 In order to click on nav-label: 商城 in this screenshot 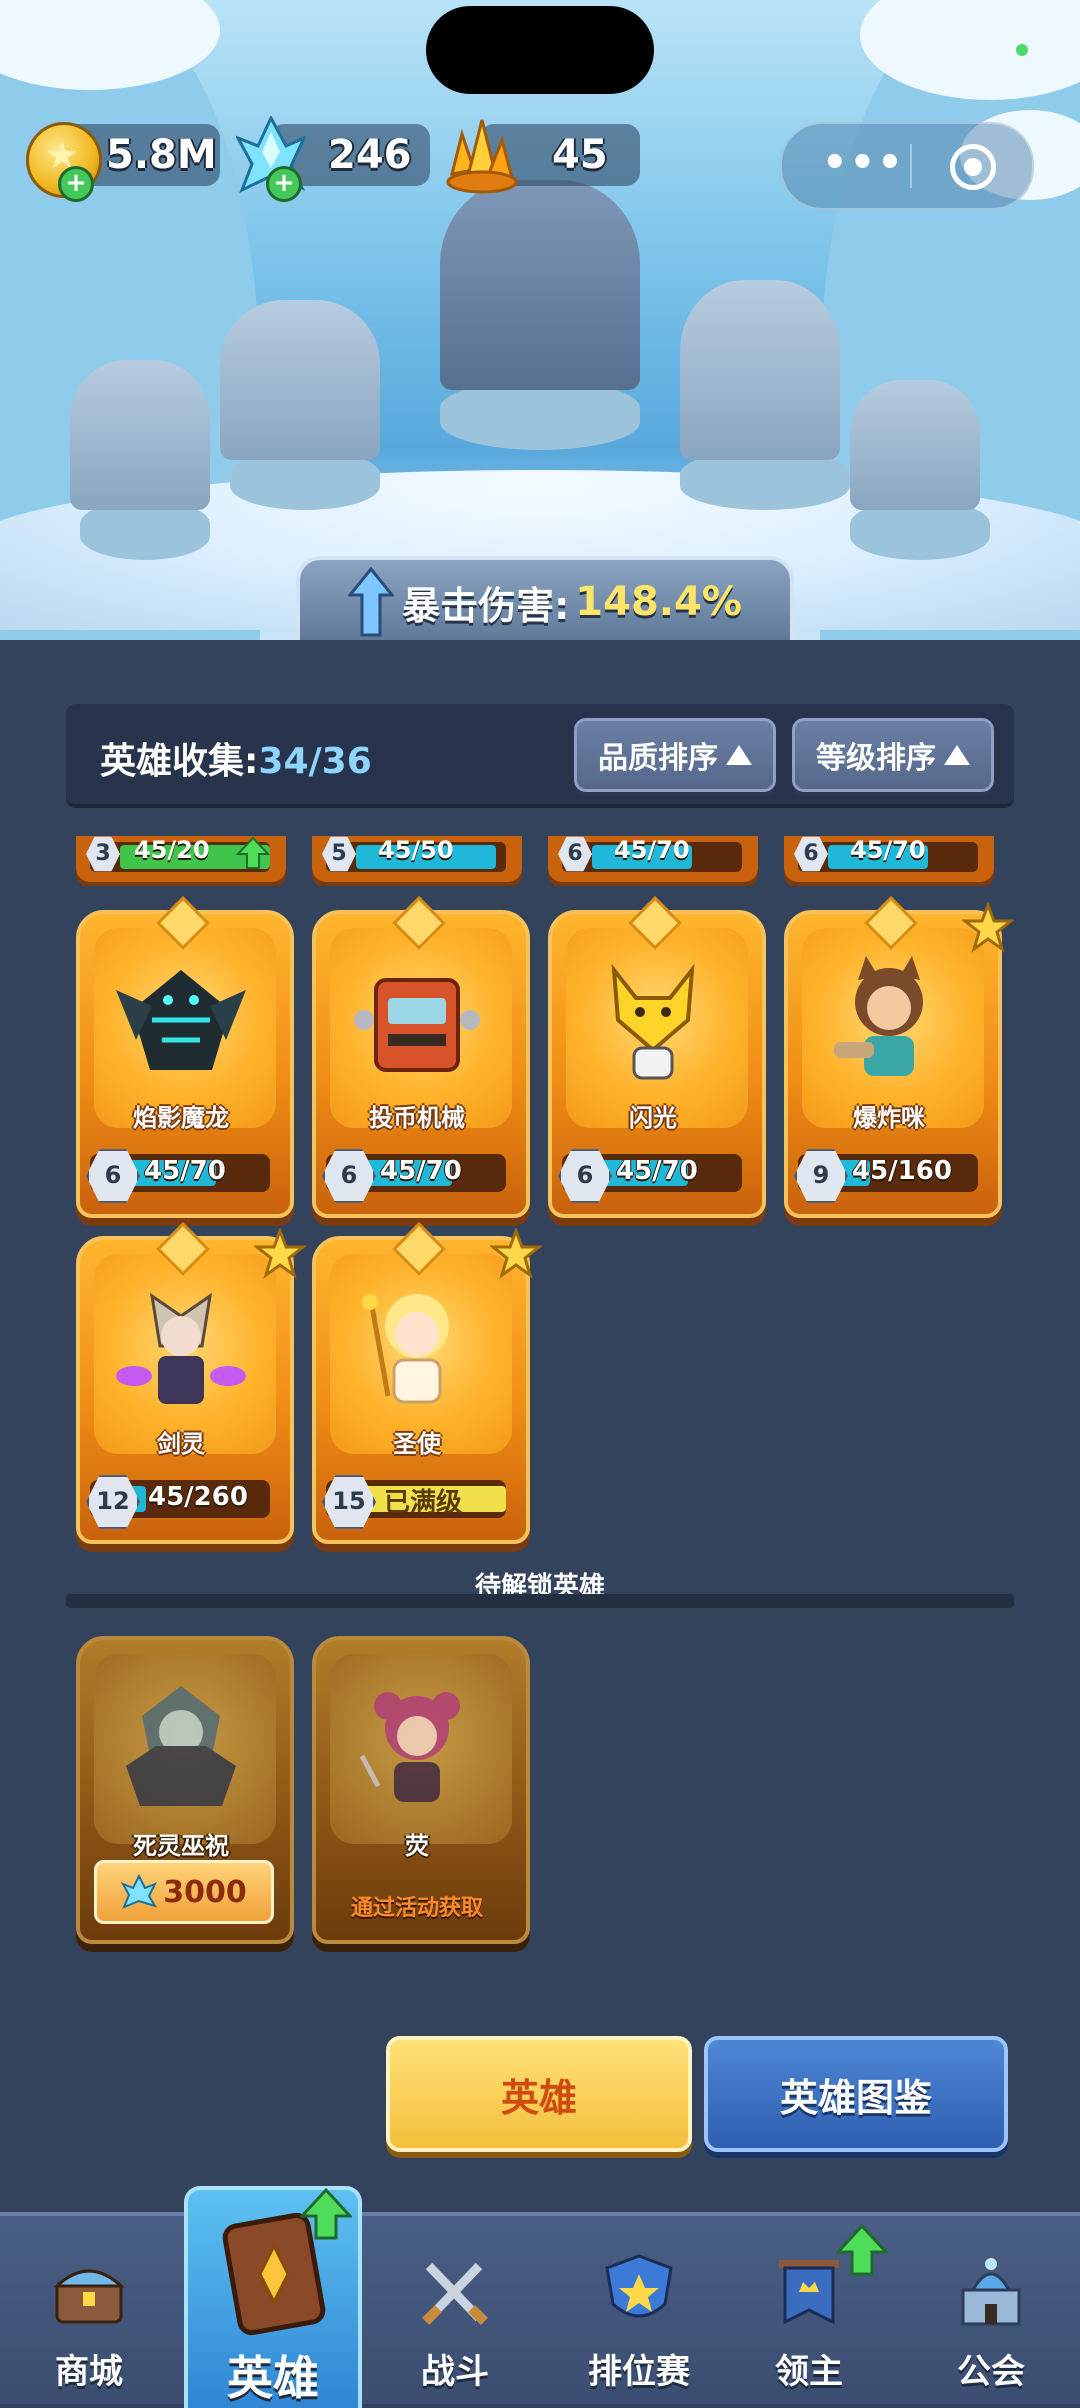, I will do `click(89, 2372)`.